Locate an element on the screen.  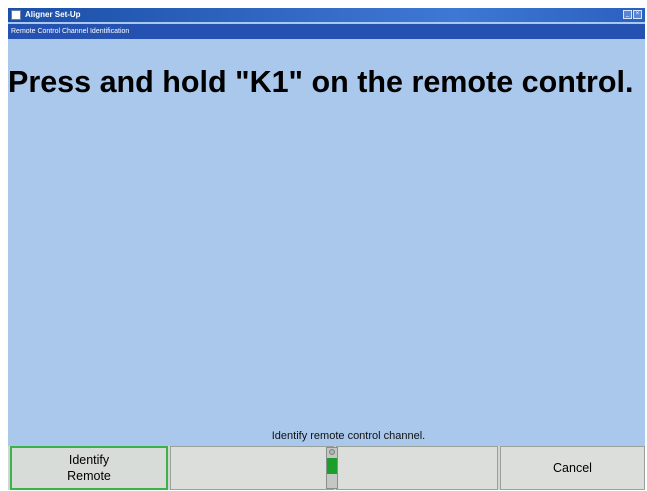
window-controls: _ × is located at coordinates (632, 14).